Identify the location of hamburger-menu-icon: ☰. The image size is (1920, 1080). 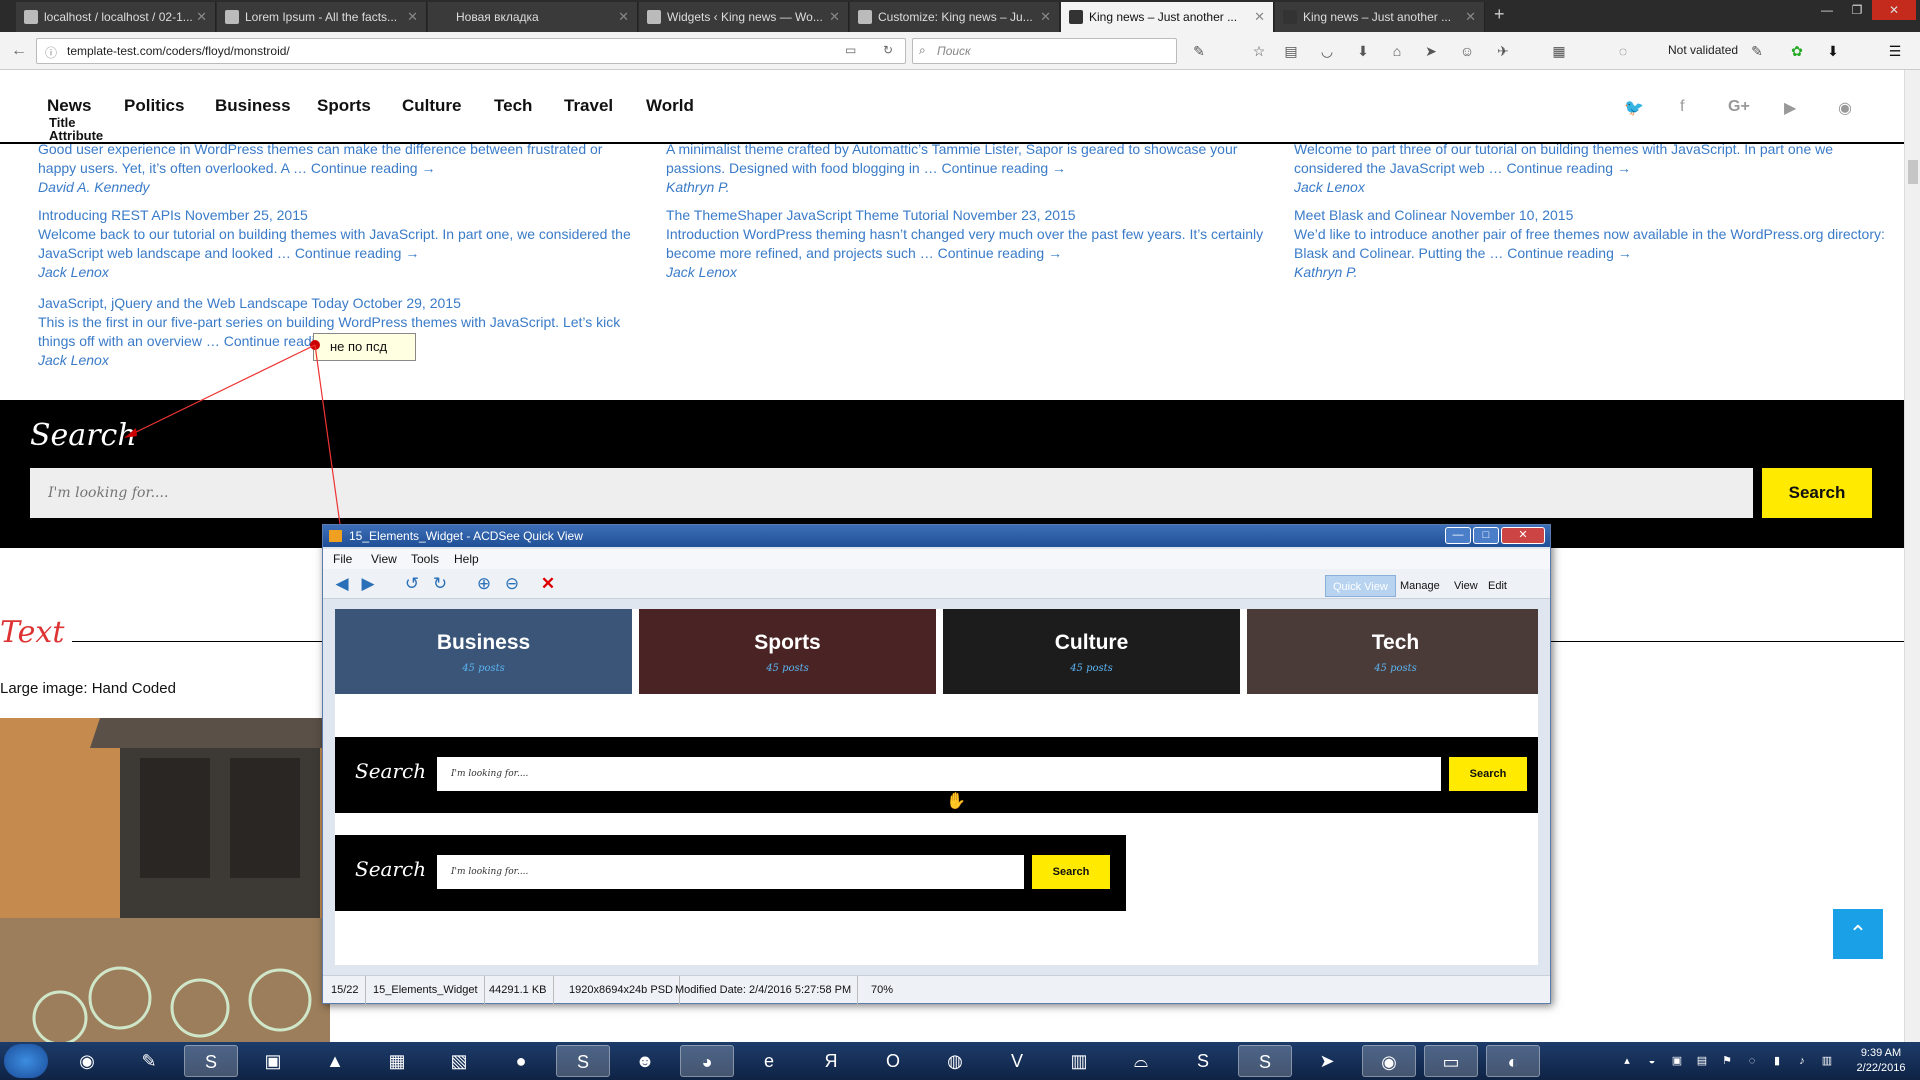
(1895, 51).